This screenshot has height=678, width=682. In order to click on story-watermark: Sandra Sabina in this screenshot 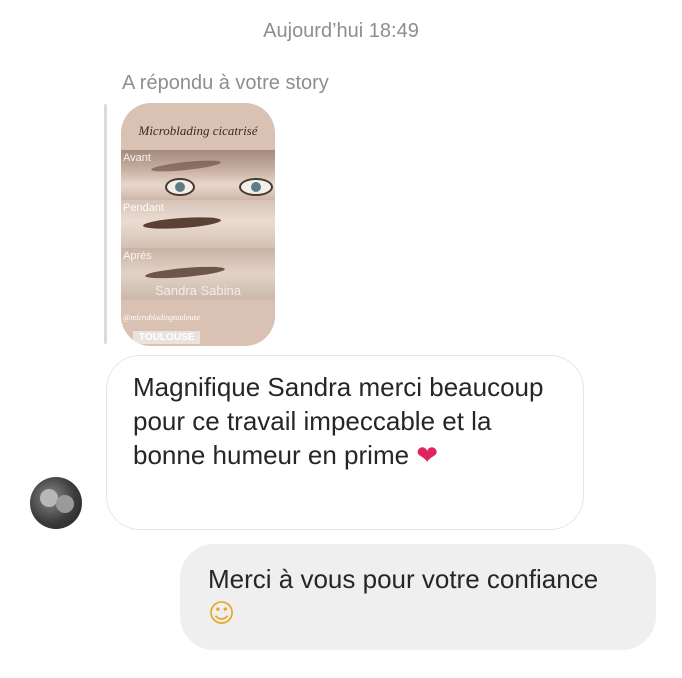, I will do `click(197, 290)`.